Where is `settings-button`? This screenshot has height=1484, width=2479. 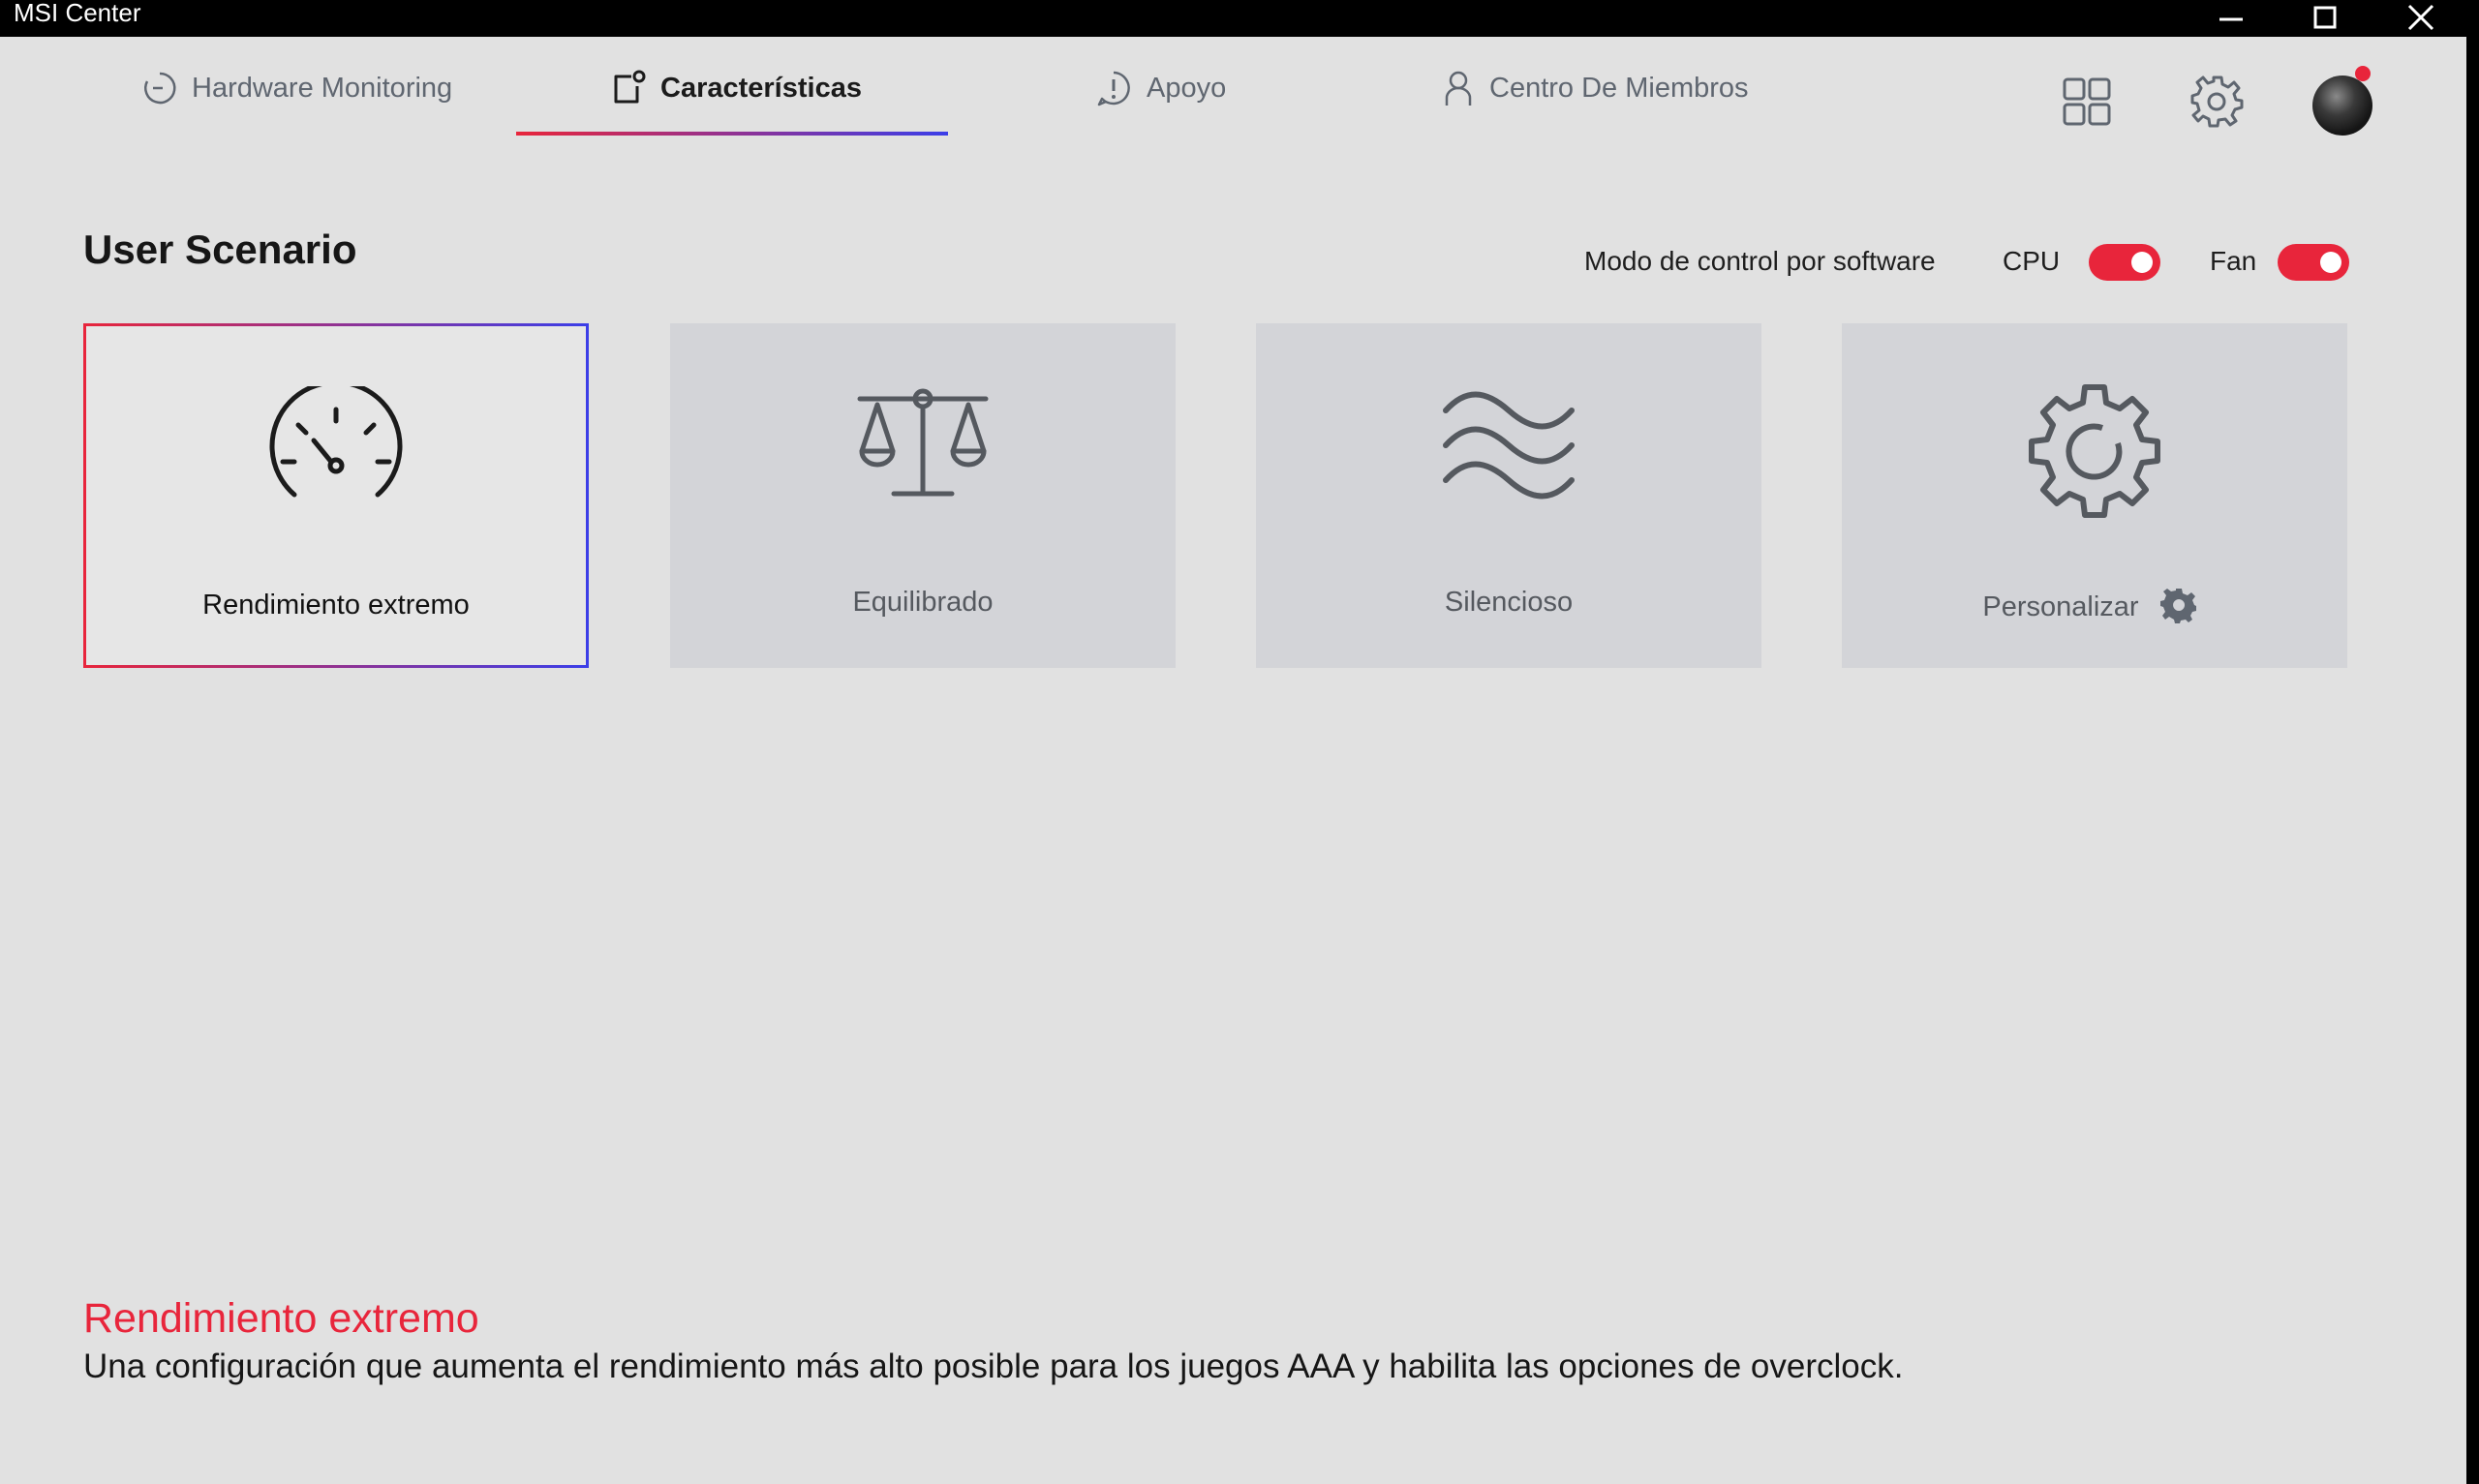
settings-button is located at coordinates (2216, 102).